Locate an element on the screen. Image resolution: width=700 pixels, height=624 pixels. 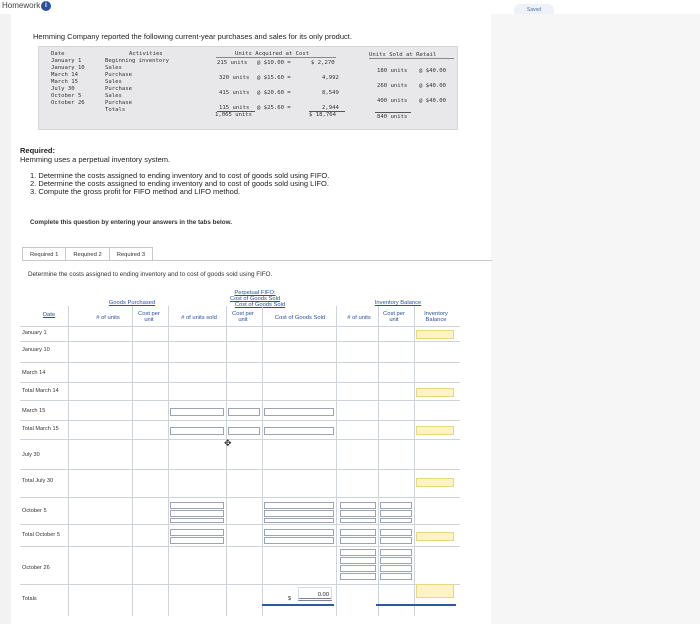
row-label-october-26: October 26 is located at coordinates (36, 568).